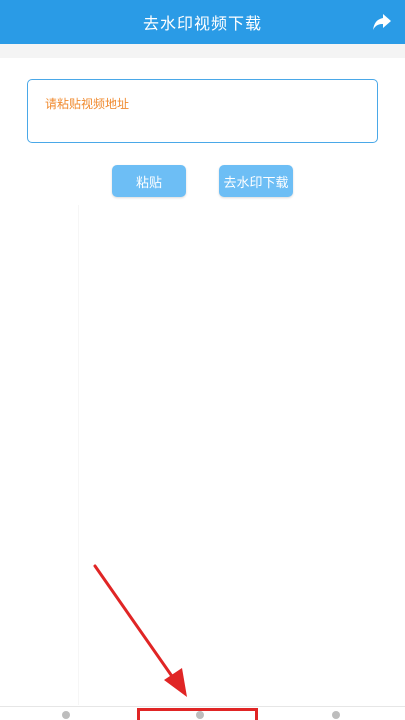 The image size is (405, 720). Describe the element at coordinates (87, 104) in the screenshot. I see `url-placeholder-text: 请粘贴视频地址` at that location.